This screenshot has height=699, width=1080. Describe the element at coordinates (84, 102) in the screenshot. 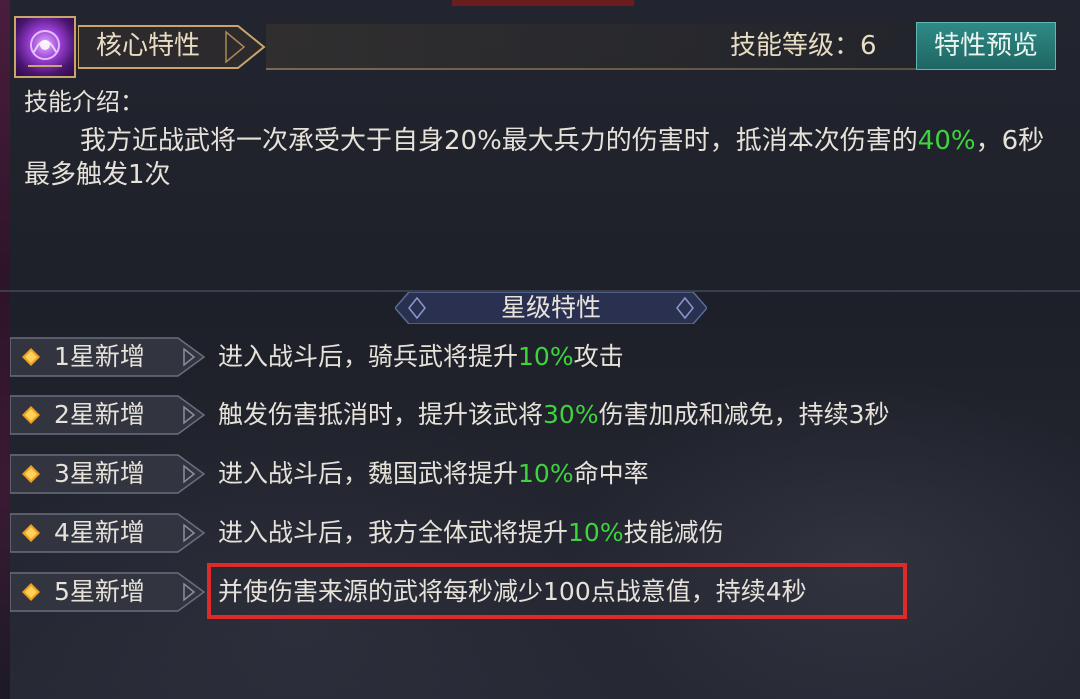

I see `skill-intro-label: 技能介绍：` at that location.